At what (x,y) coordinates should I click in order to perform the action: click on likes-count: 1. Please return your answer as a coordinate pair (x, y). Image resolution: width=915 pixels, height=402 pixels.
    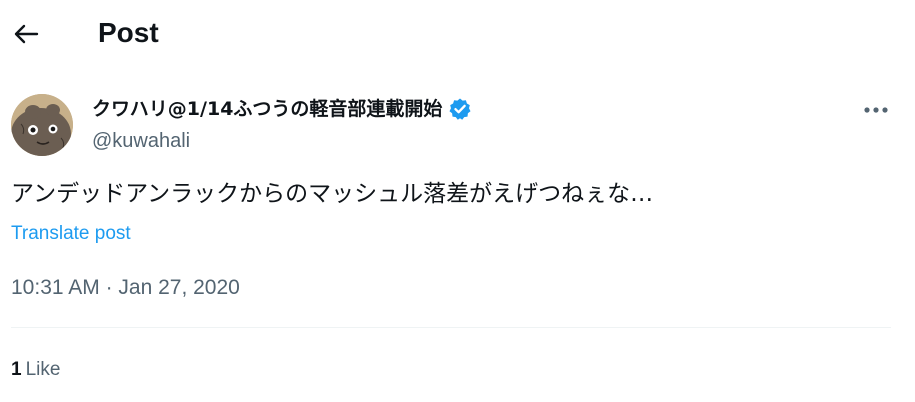
    Looking at the image, I should click on (16, 369).